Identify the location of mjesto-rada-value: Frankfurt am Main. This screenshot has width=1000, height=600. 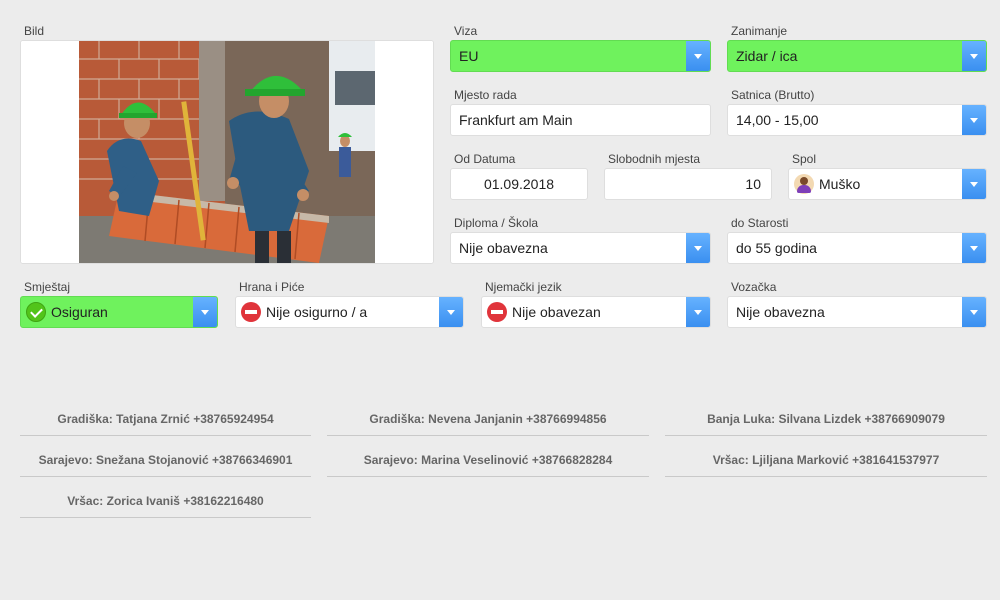
(516, 120).